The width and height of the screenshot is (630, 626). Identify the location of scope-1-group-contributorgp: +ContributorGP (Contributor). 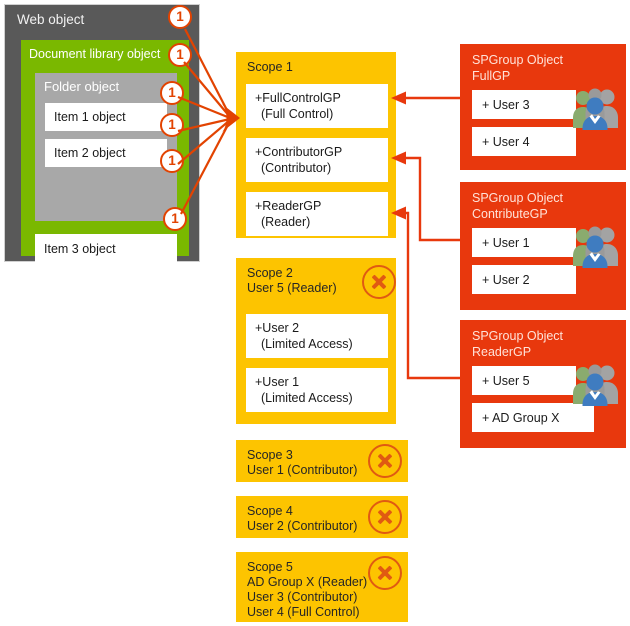
(317, 160).